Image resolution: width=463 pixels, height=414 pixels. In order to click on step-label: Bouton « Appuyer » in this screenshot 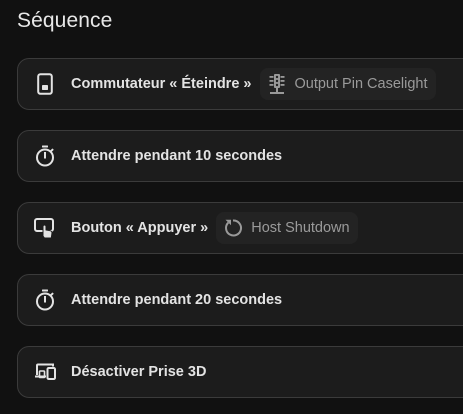, I will do `click(140, 228)`.